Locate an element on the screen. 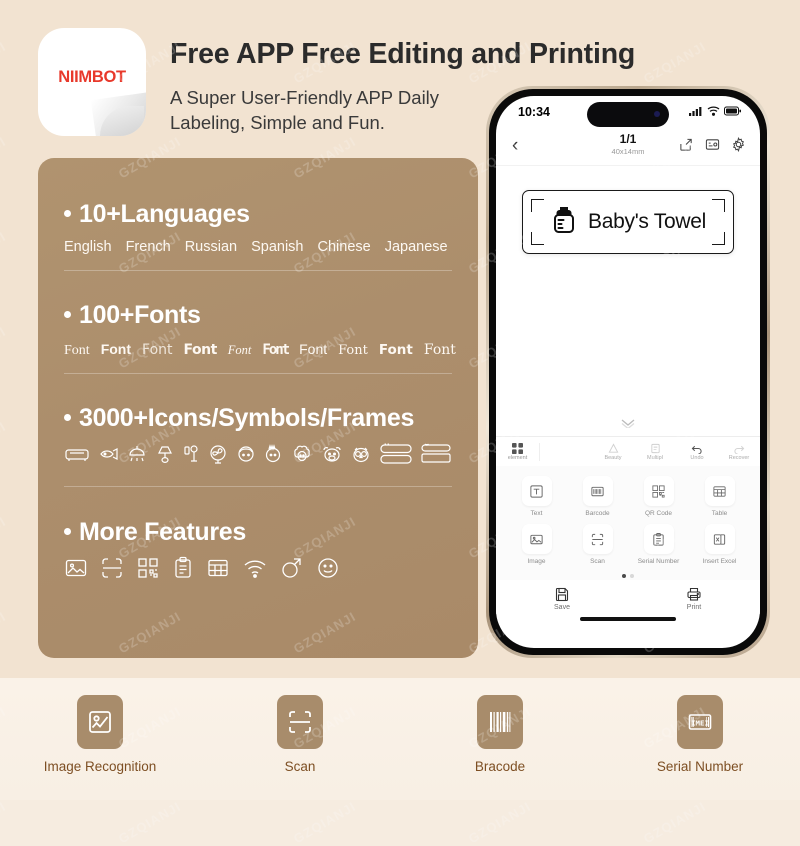 The height and width of the screenshot is (846, 800). tool-insert-excel-box is located at coordinates (719, 539).